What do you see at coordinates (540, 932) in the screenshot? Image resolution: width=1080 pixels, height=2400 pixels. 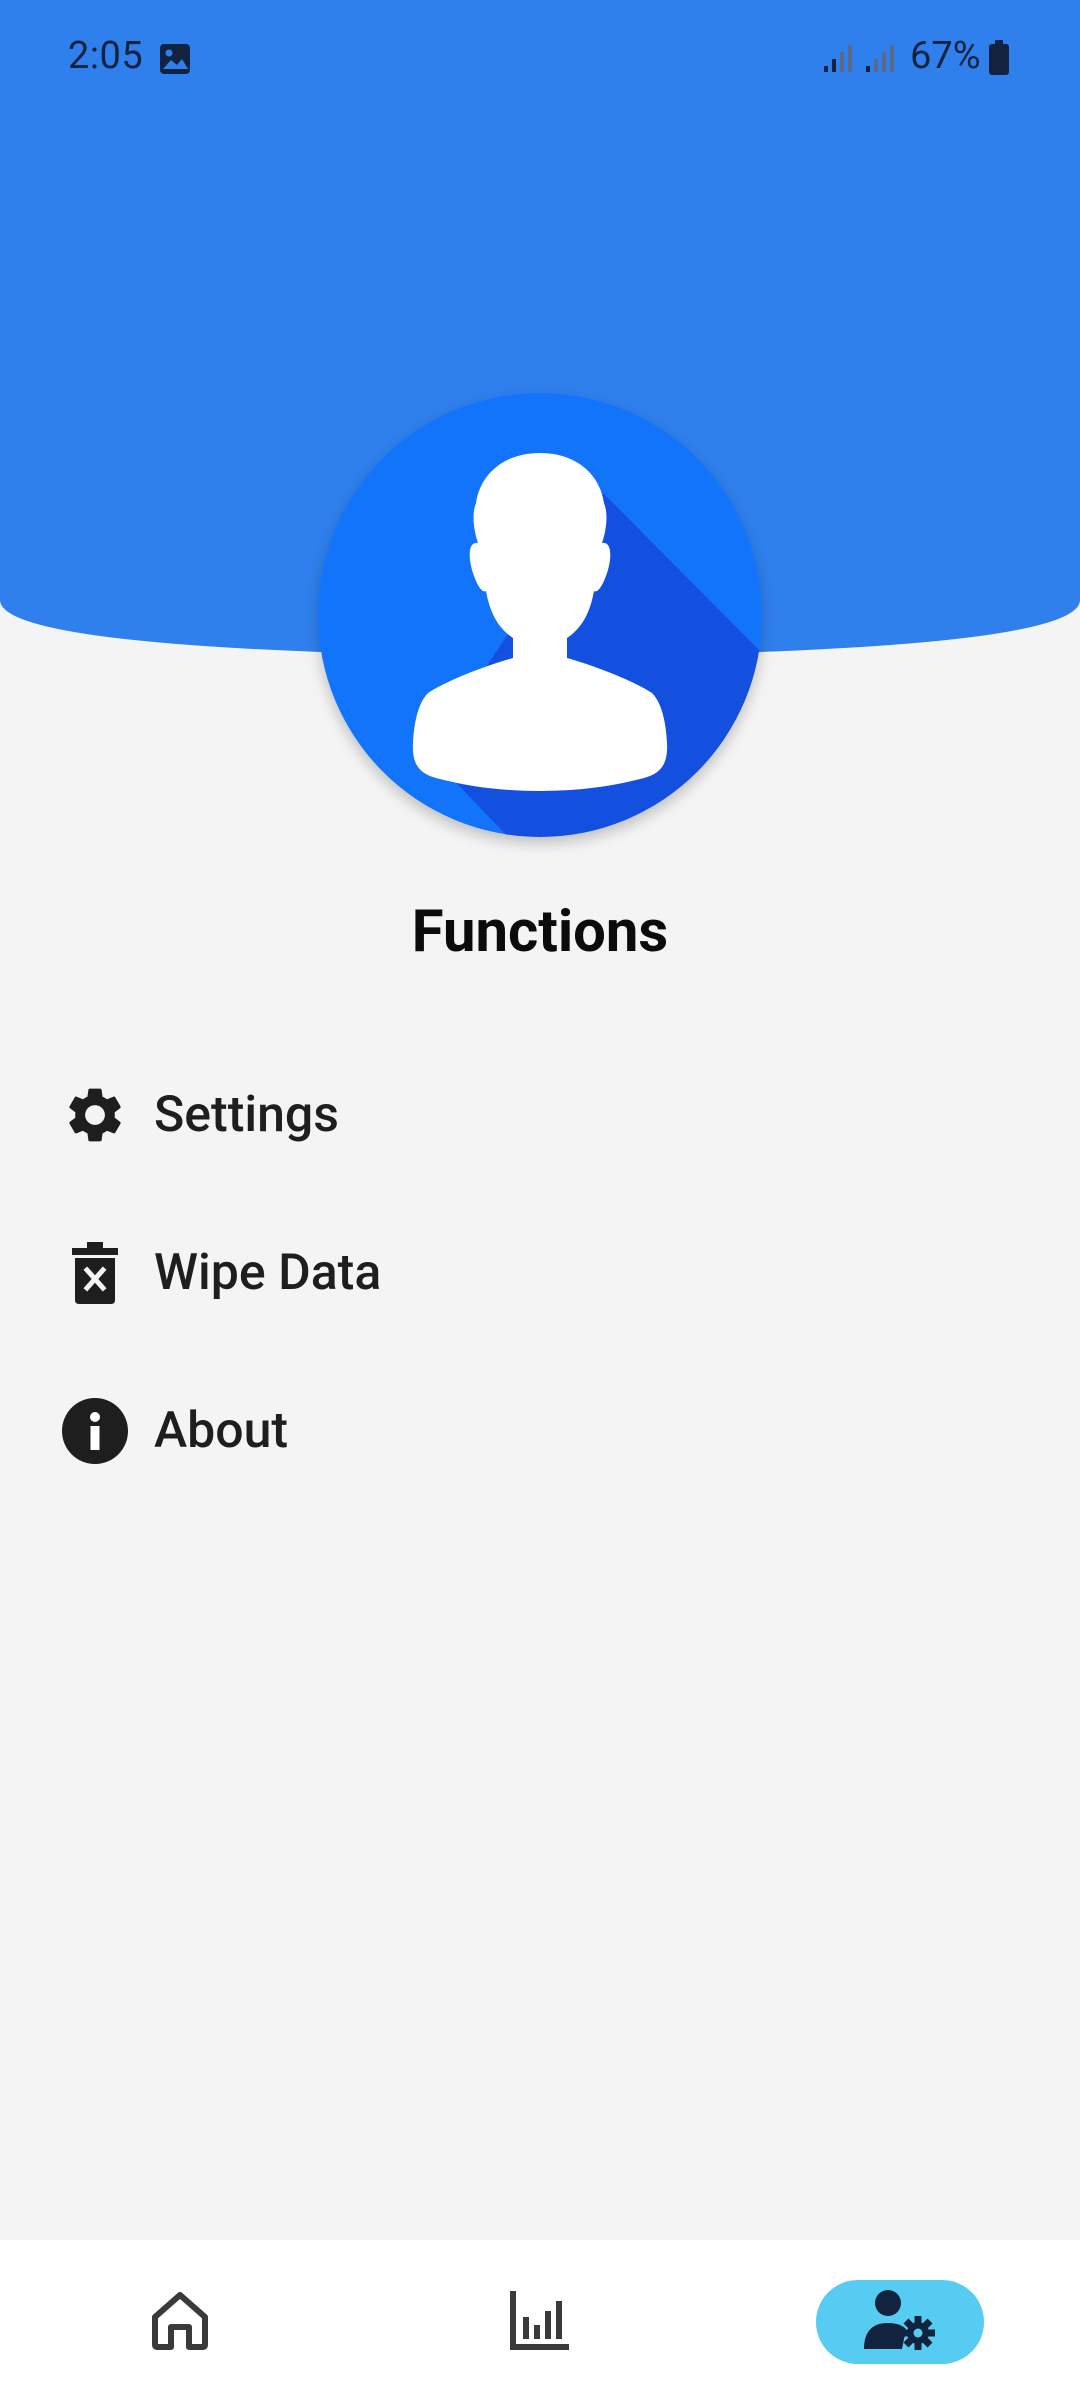 I see `page-title: Functions` at bounding box center [540, 932].